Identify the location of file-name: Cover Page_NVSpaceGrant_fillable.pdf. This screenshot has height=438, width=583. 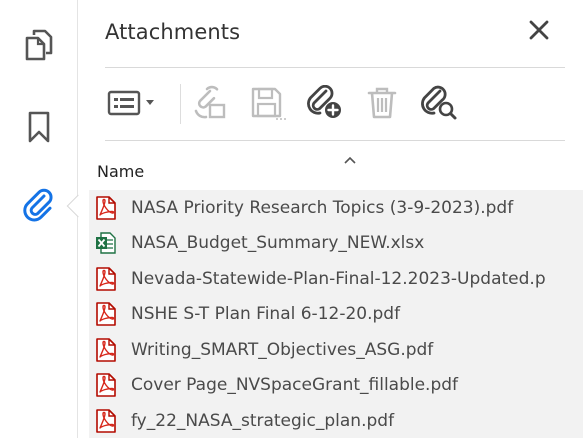
(295, 385).